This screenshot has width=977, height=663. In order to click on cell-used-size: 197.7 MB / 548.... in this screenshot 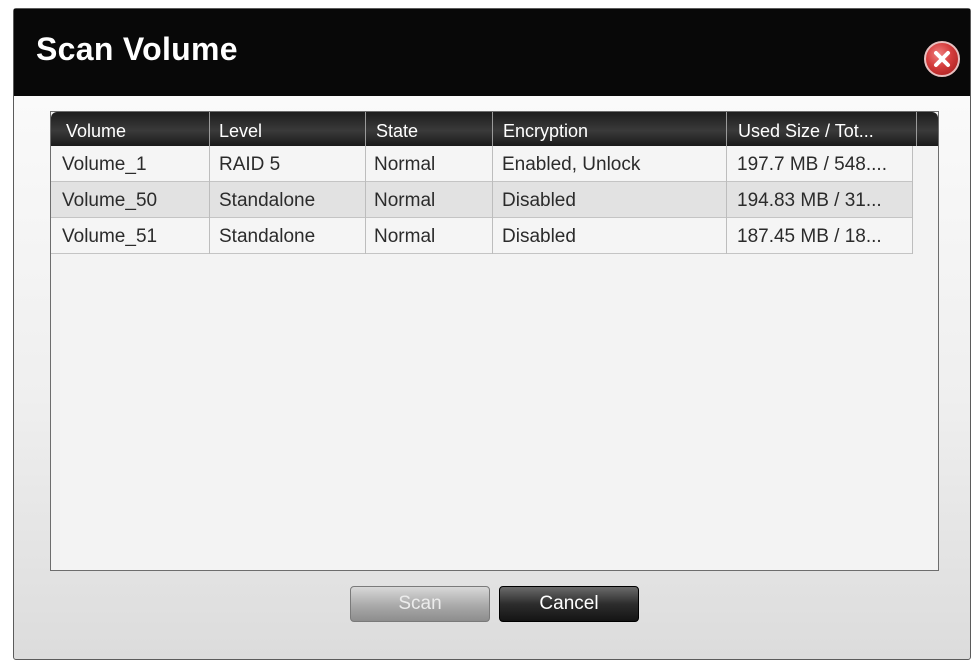, I will do `click(812, 164)`.